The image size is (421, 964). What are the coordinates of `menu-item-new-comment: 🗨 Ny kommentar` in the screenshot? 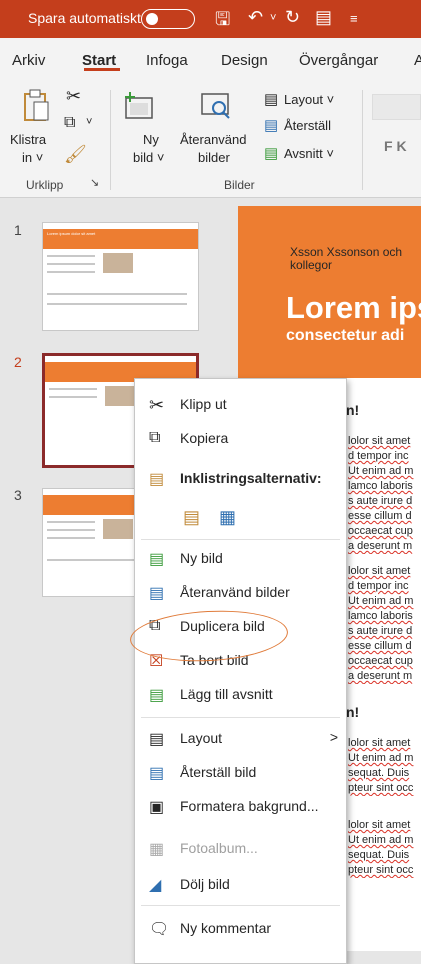 It's located at (240, 928).